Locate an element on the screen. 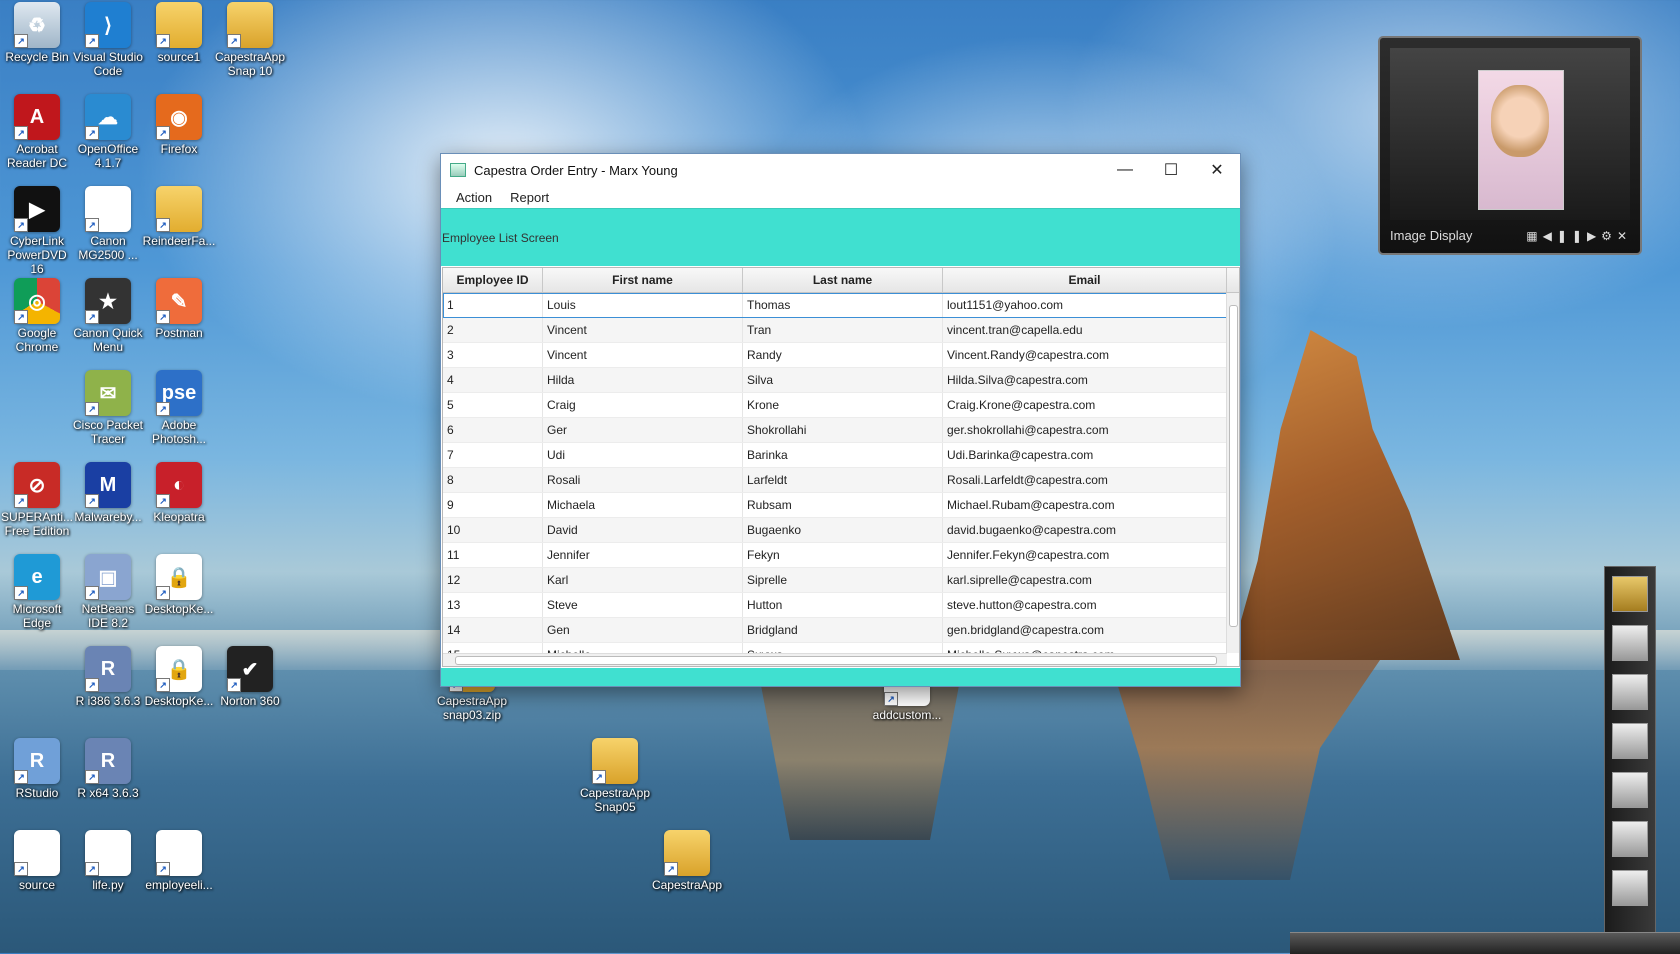 The image size is (1680, 954). desktop-icon: ↗ CapestraApp Snap05 is located at coordinates (615, 776).